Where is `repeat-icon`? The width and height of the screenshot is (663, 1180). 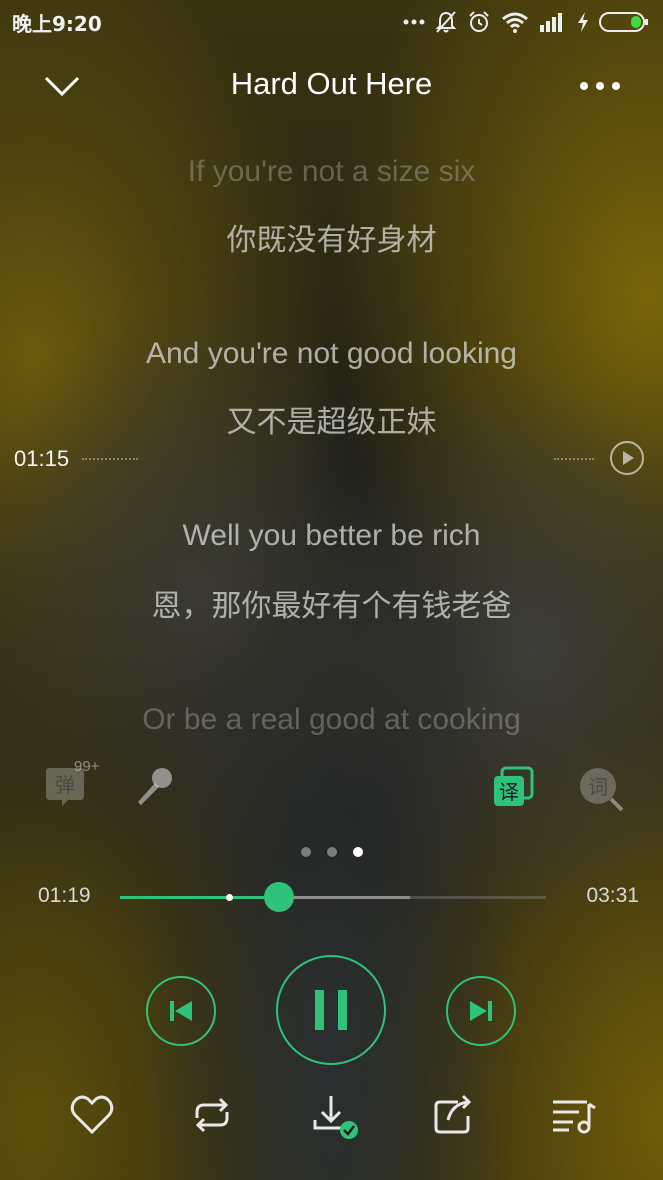 repeat-icon is located at coordinates (212, 1115).